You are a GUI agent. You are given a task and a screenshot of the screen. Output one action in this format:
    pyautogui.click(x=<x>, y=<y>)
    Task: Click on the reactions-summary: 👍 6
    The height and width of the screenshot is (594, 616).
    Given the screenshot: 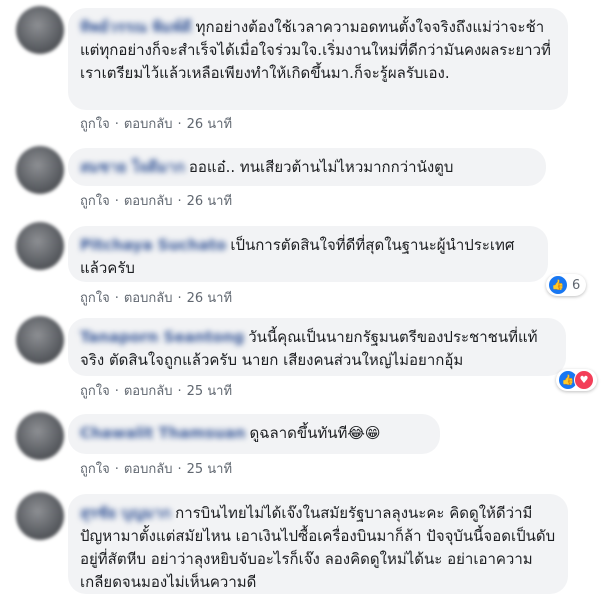 What is the action you would take?
    pyautogui.click(x=566, y=285)
    